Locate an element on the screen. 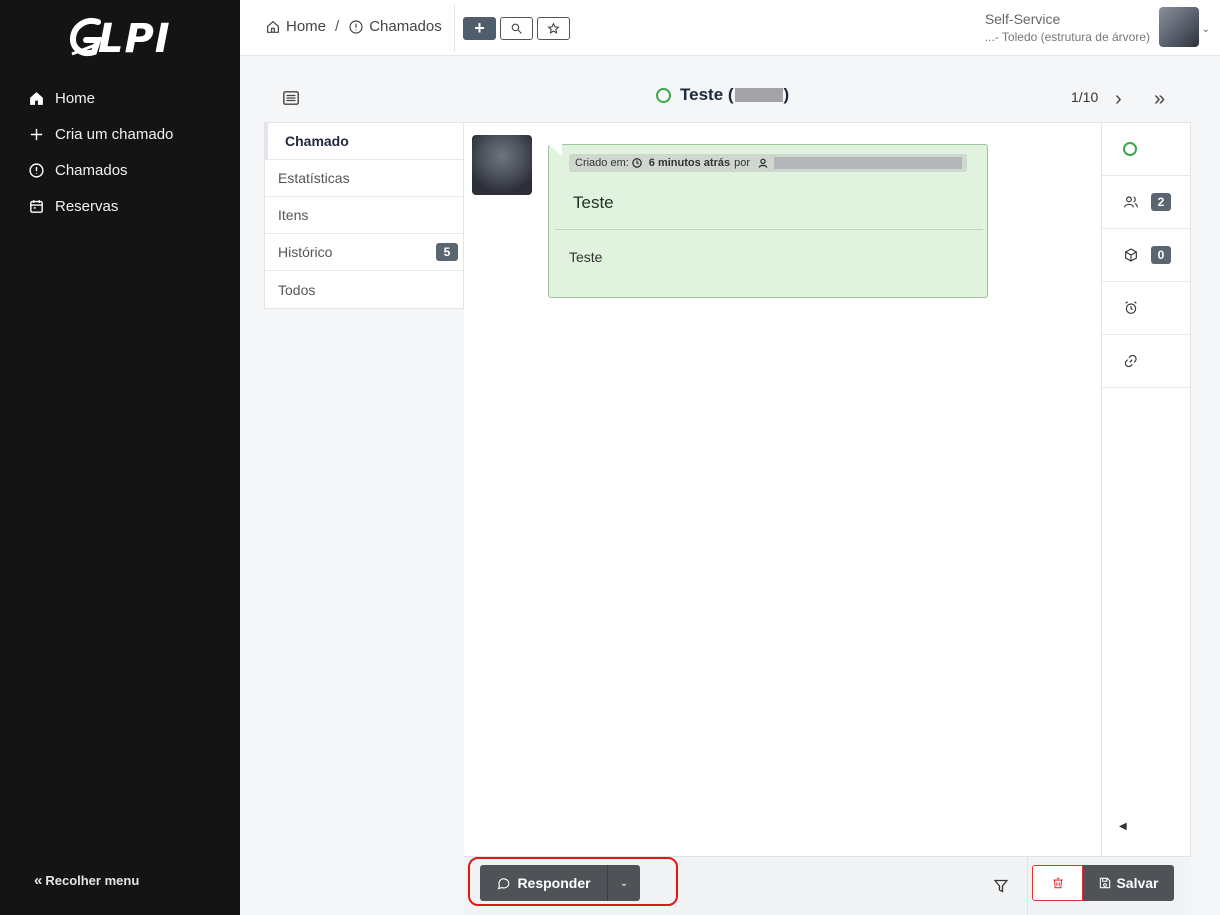 The width and height of the screenshot is (1220, 915). alarm-clock-icon is located at coordinates (1131, 307).